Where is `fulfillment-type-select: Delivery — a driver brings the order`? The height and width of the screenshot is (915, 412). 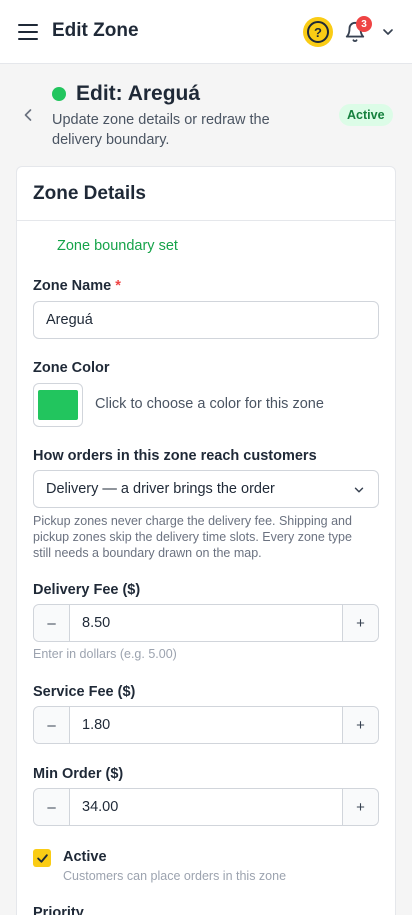
fulfillment-type-select: Delivery — a driver brings the order is located at coordinates (206, 489).